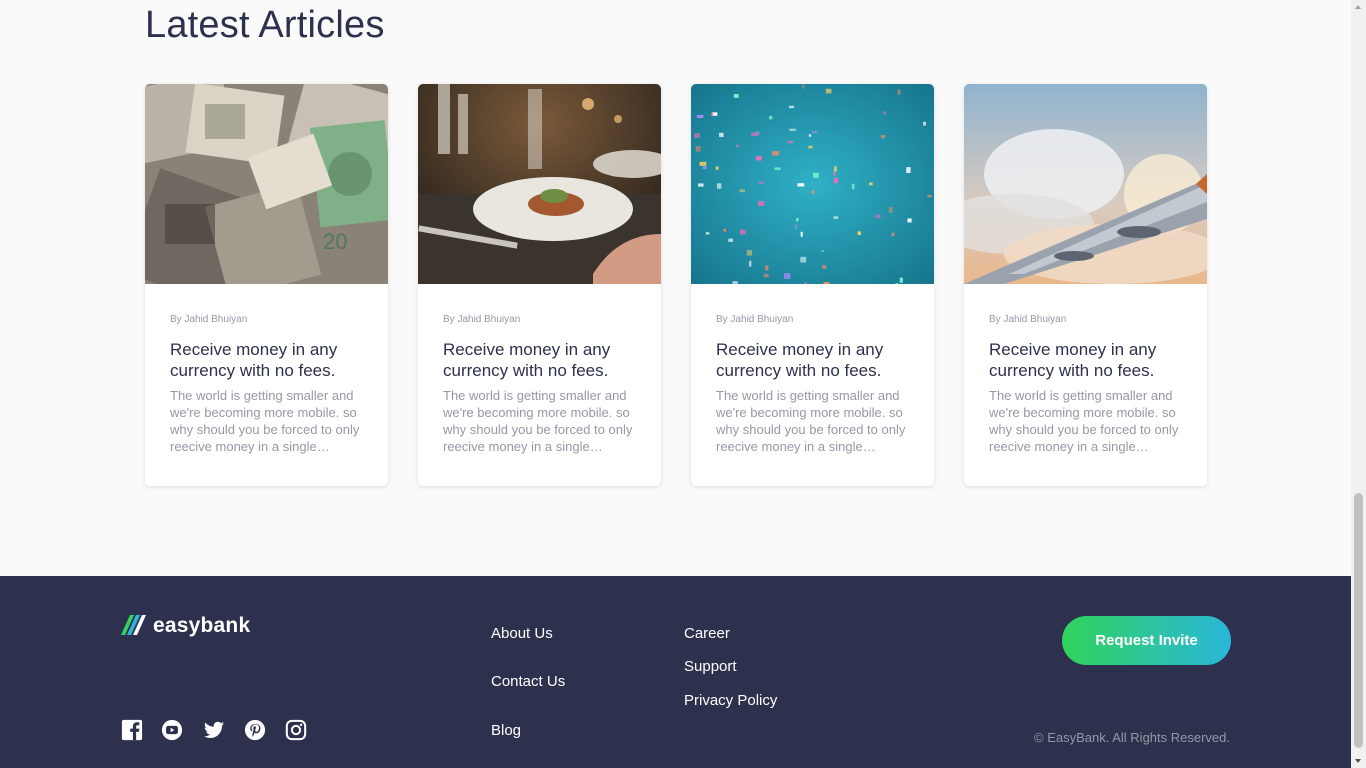  Describe the element at coordinates (1358, 620) in the screenshot. I see `scrollbar-thumb` at that location.